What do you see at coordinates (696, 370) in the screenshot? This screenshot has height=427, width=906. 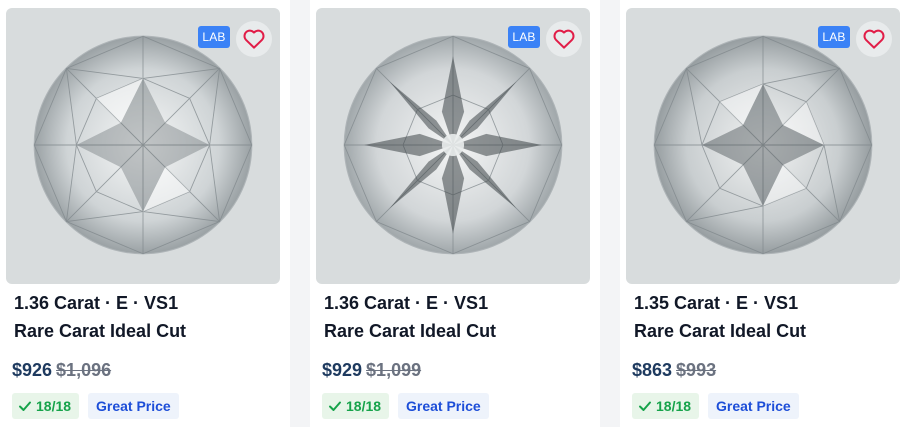 I see `original-price: $993` at bounding box center [696, 370].